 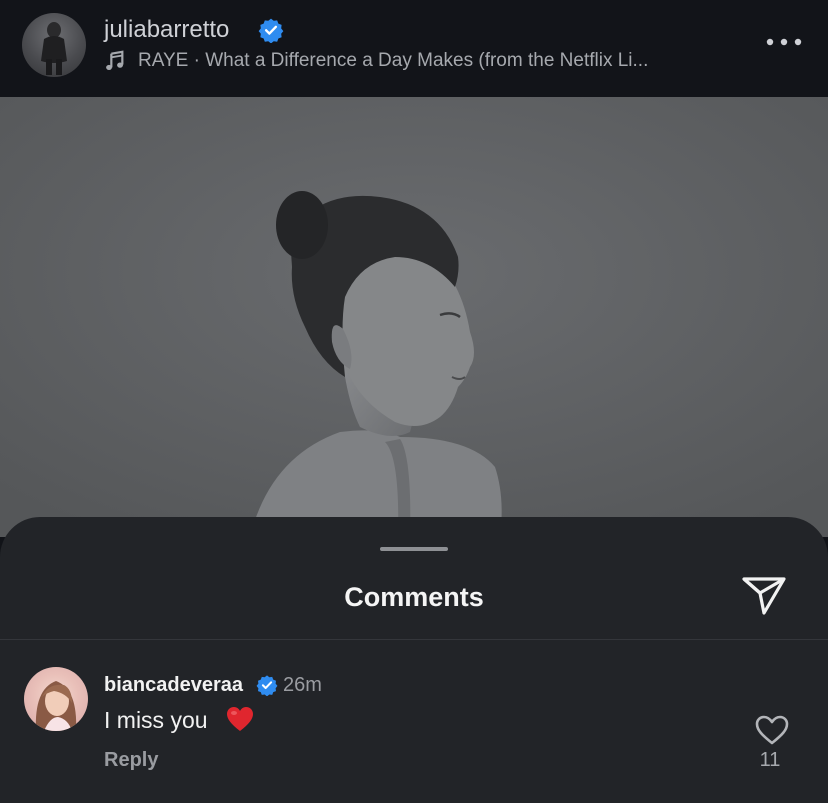 I want to click on more-horizontal-icon, so click(x=784, y=42).